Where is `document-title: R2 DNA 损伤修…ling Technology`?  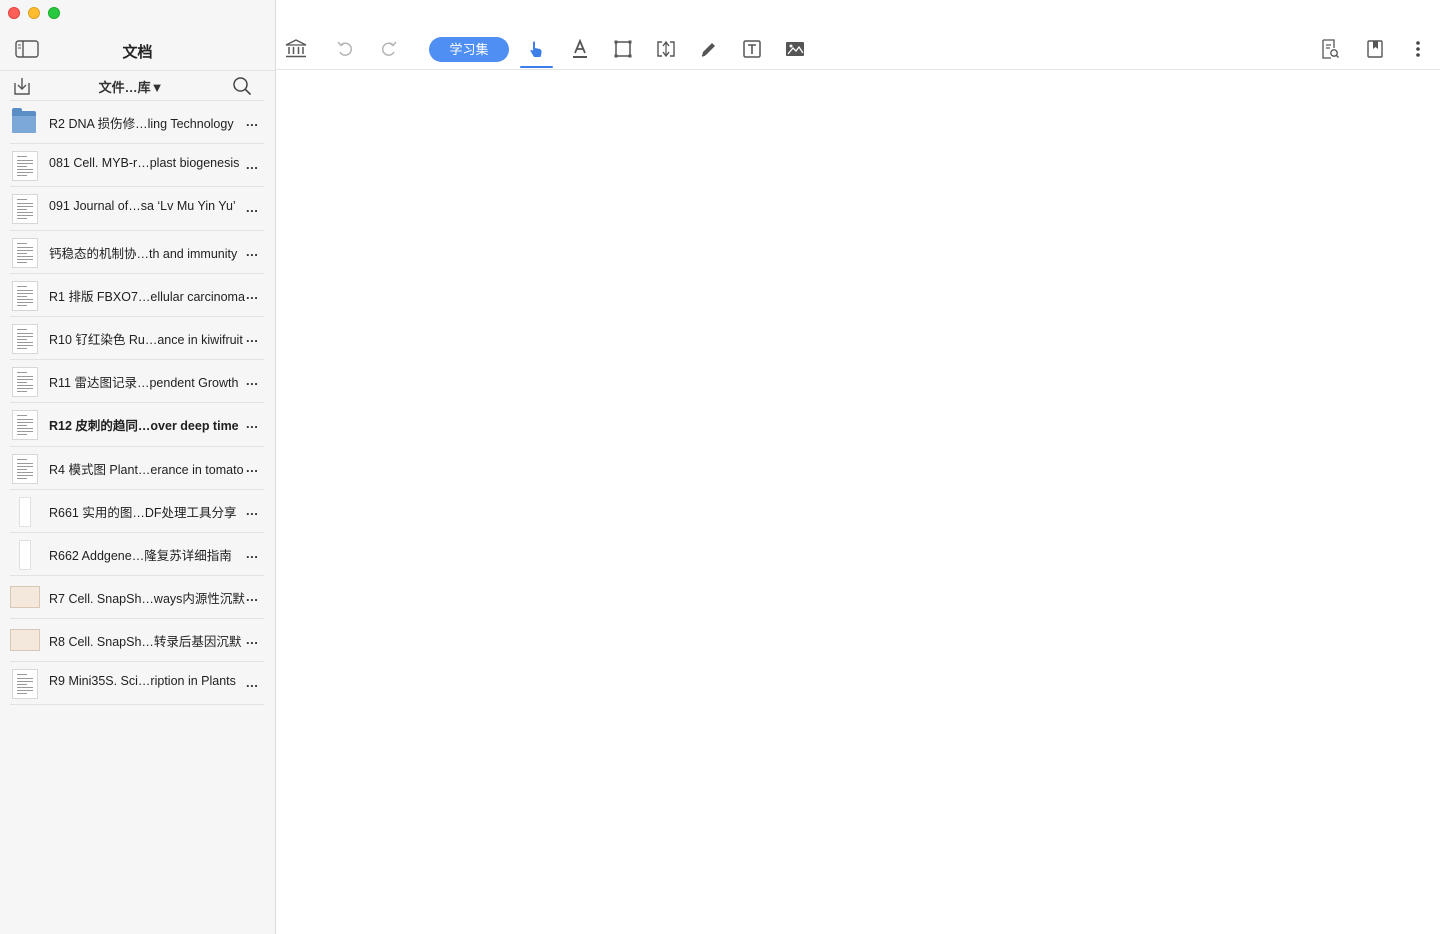 document-title: R2 DNA 损伤修…ling Technology is located at coordinates (141, 124).